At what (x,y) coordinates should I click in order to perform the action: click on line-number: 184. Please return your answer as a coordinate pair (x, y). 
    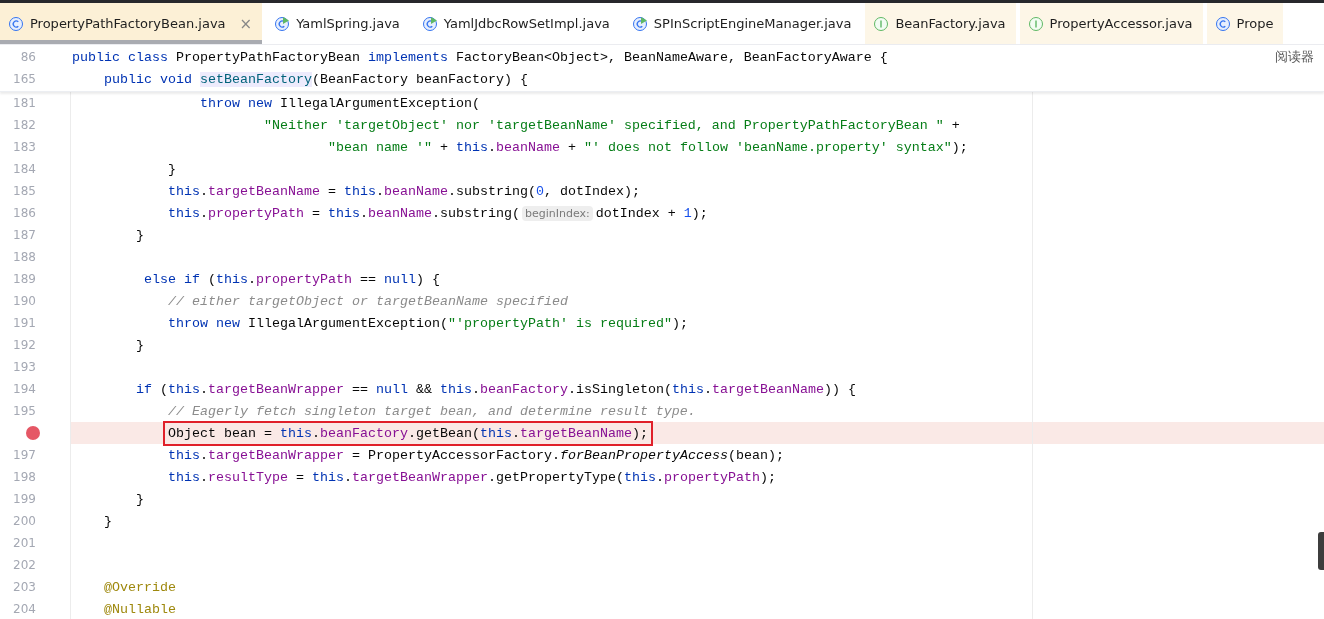
    Looking at the image, I should click on (24, 169).